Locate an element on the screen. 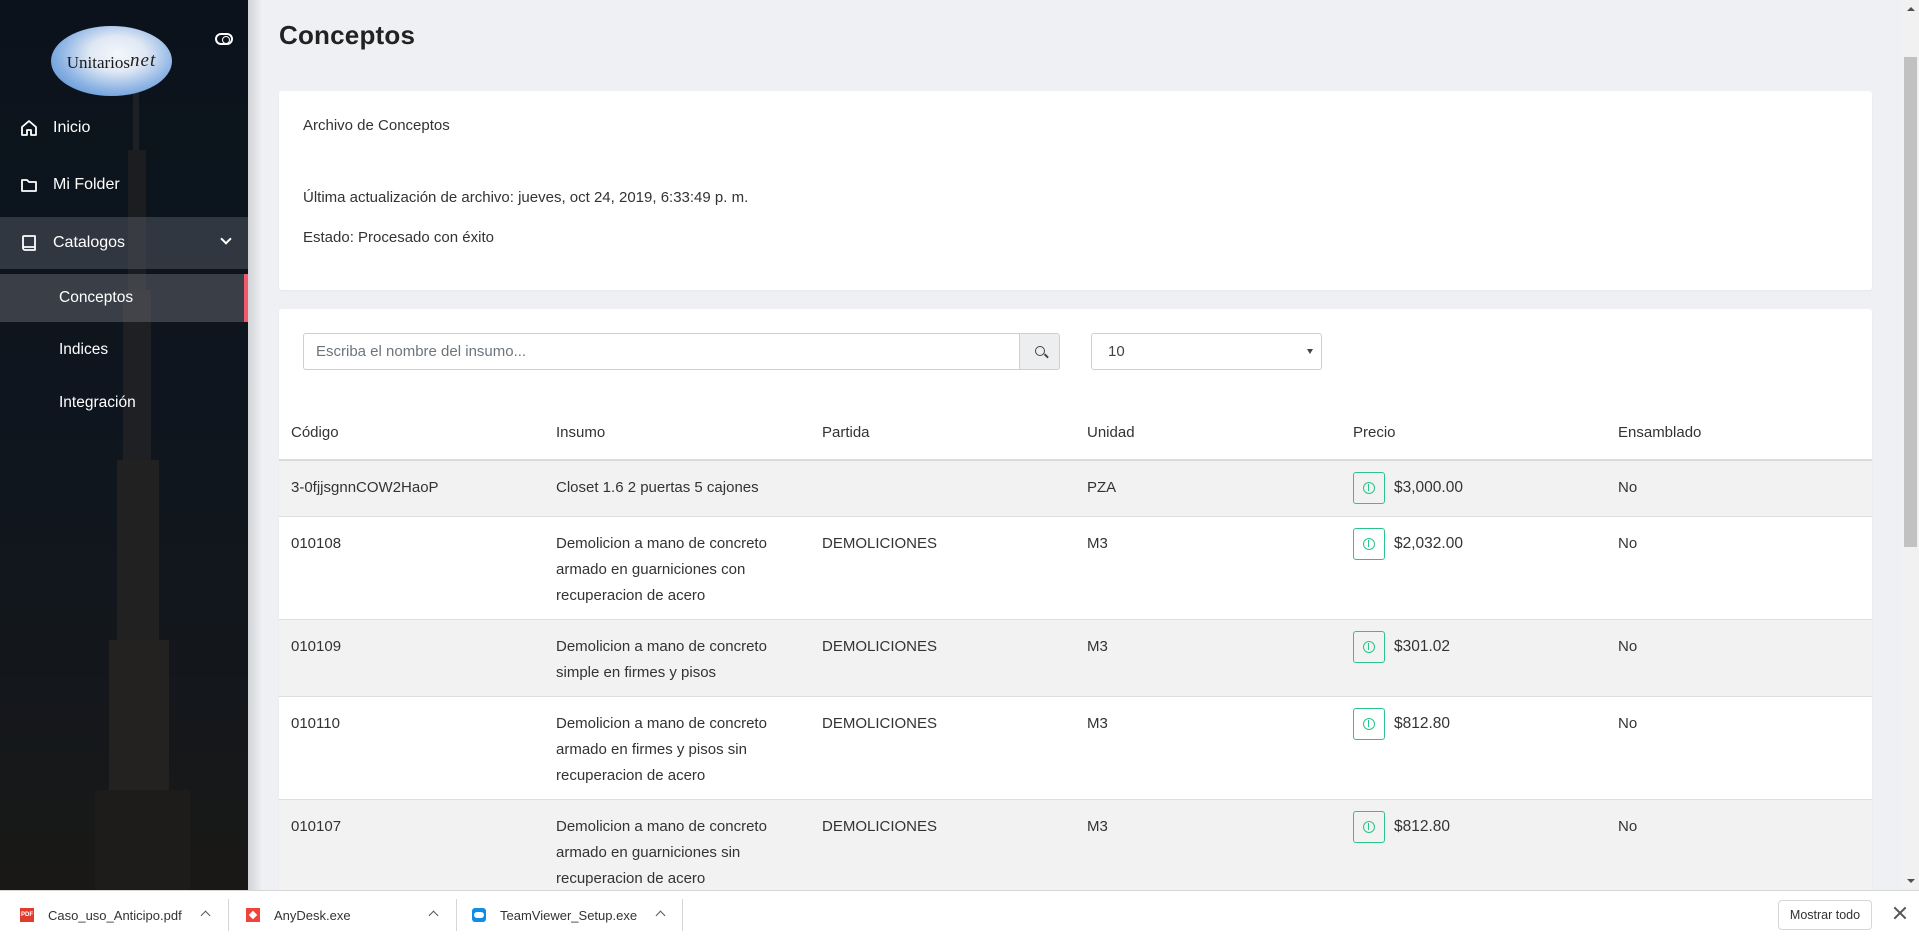 The image size is (1919, 938). cell-insumo: Closet 1.6 2 puertas 5 cajones is located at coordinates (657, 487).